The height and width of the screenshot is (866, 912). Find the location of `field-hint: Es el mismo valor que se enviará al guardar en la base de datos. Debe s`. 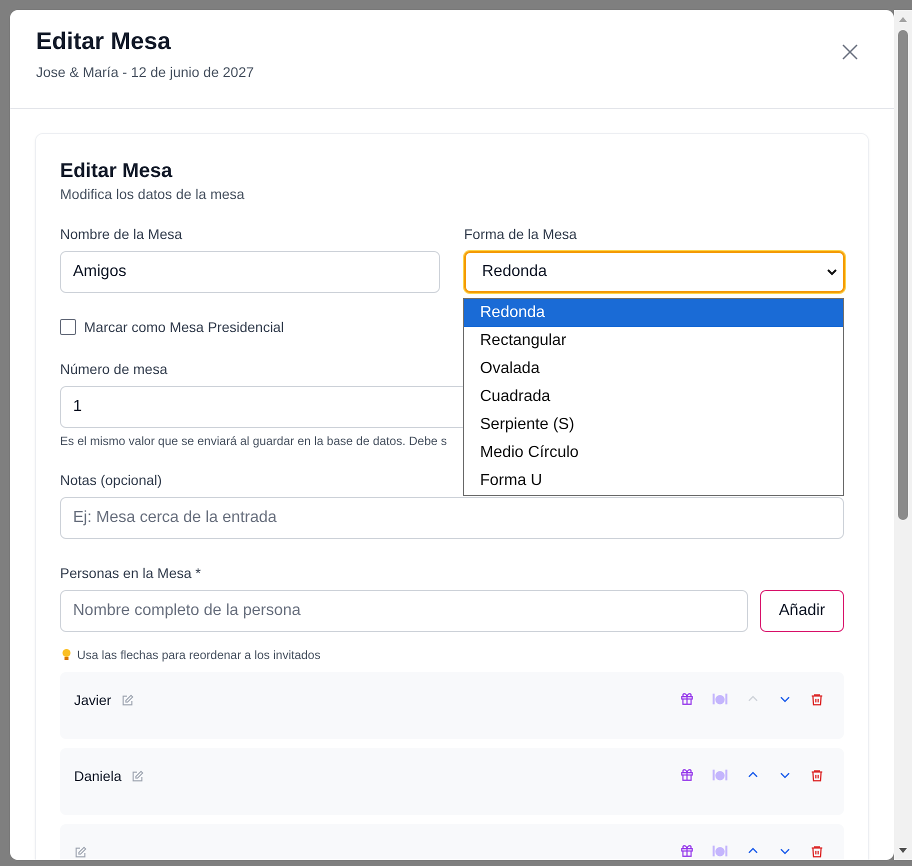

field-hint: Es el mismo valor que se enviará al guardar en la base de datos. Debe s is located at coordinates (254, 441).